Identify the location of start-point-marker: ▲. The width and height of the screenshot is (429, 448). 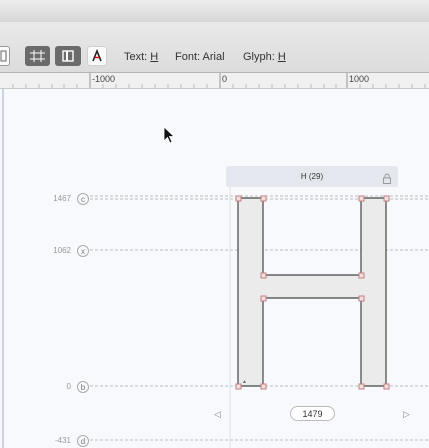
(244, 382).